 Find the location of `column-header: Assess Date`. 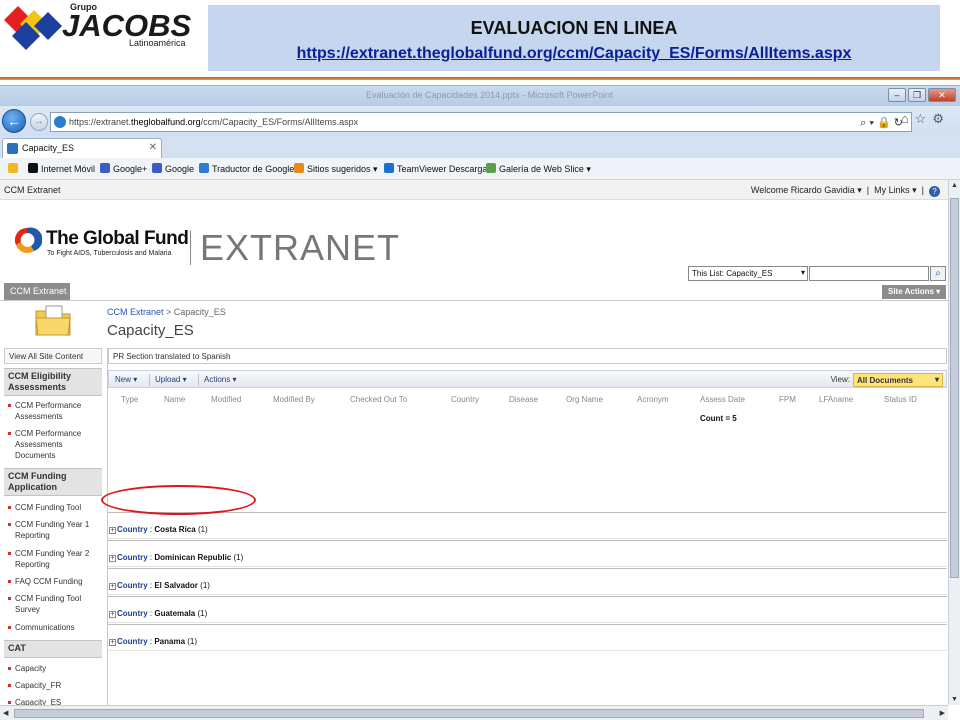

column-header: Assess Date is located at coordinates (722, 399).